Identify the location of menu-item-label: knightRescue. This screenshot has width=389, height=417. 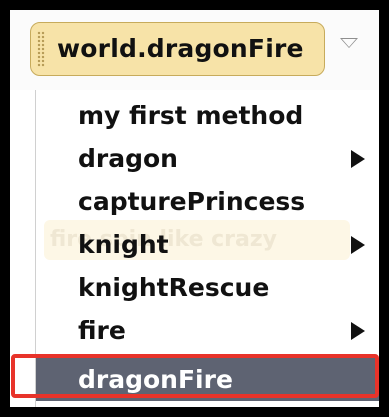
(174, 287).